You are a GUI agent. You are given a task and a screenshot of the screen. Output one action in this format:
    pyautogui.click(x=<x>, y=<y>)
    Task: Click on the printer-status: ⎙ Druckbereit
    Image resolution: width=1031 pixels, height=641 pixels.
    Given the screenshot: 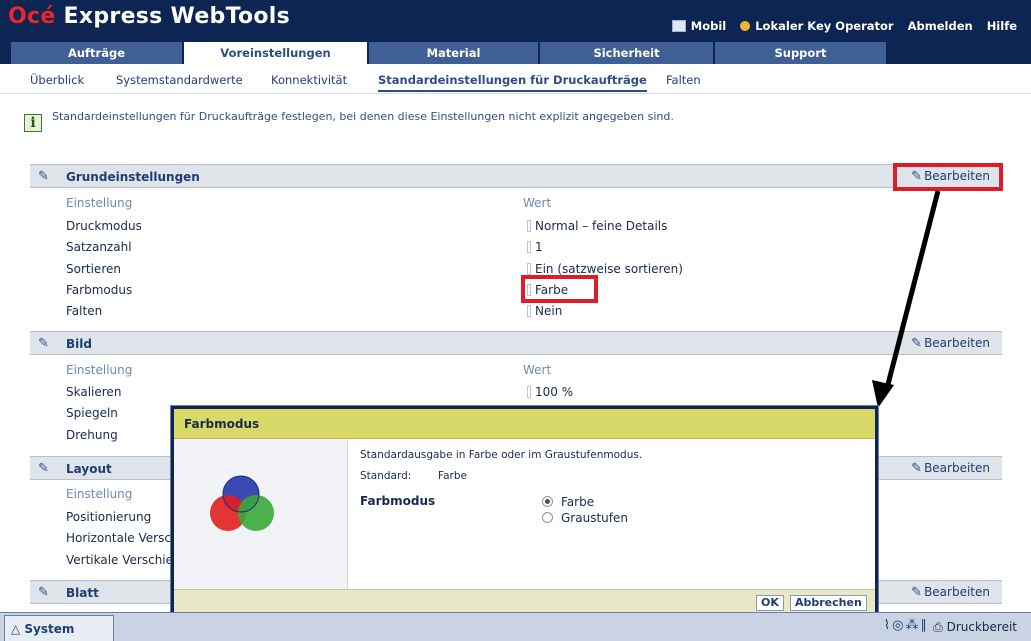 What is the action you would take?
    pyautogui.click(x=975, y=627)
    